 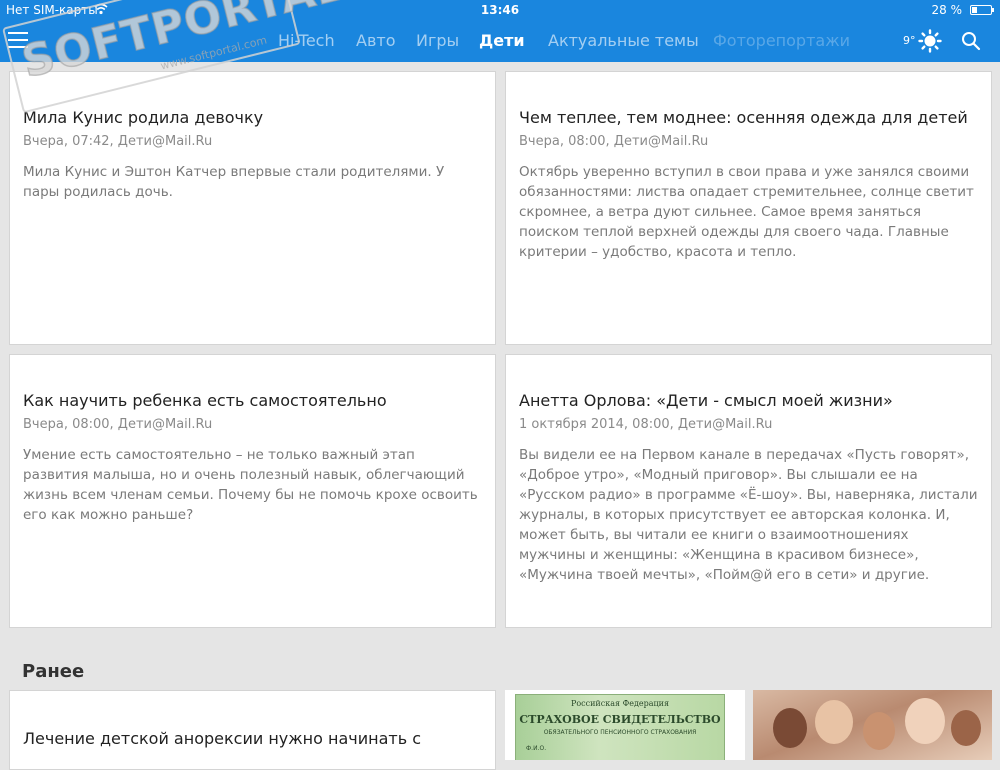 I want to click on certificate-name-field: Ф.И.О., so click(x=536, y=748).